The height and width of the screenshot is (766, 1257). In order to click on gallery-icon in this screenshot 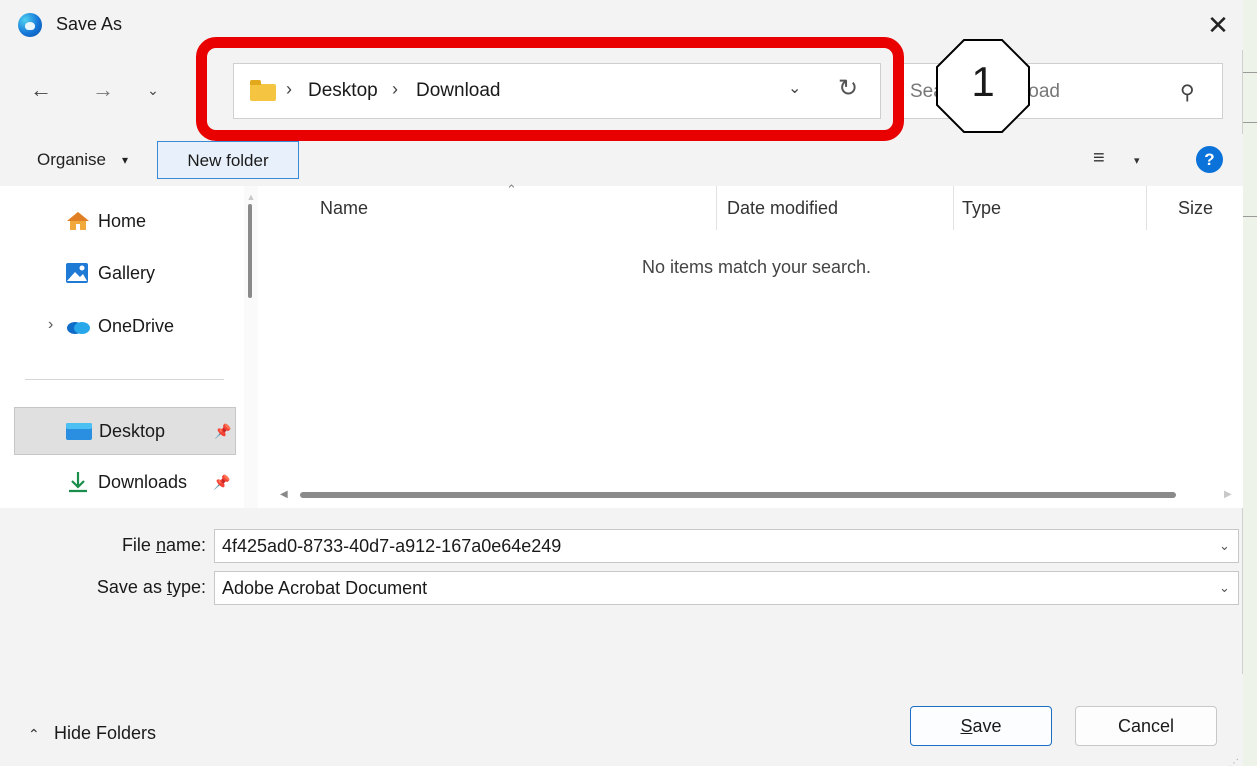, I will do `click(77, 273)`.